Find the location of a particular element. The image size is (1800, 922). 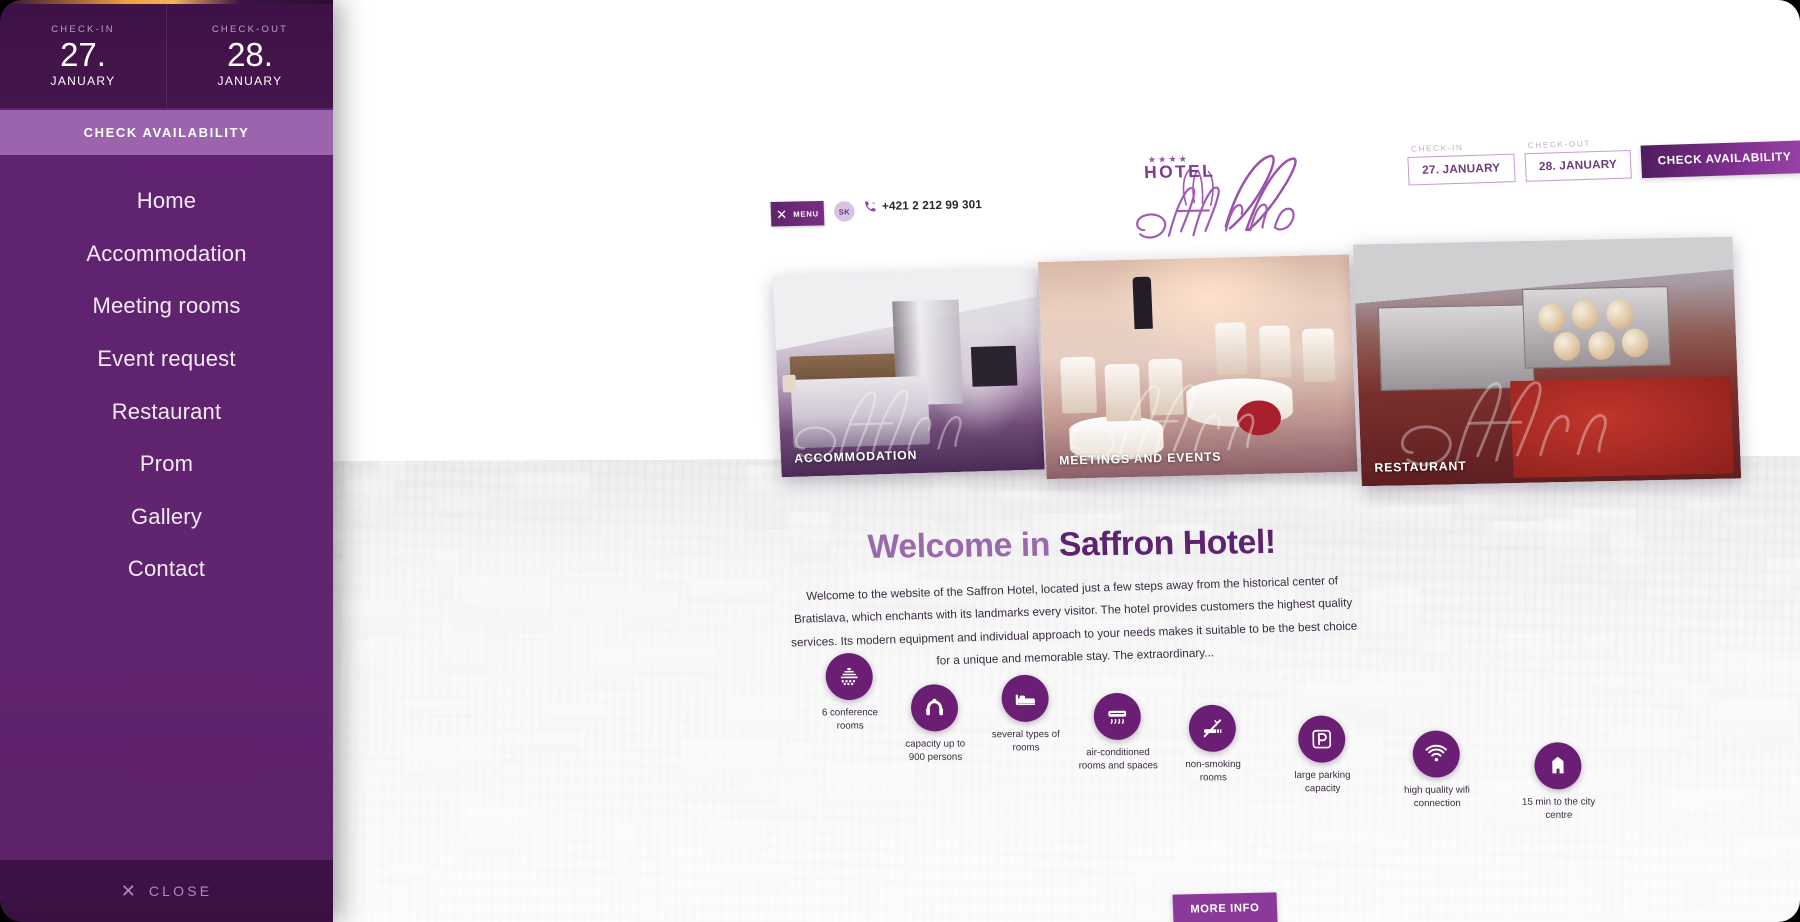

card-restaurant: RESTAURANT is located at coordinates (1547, 361).